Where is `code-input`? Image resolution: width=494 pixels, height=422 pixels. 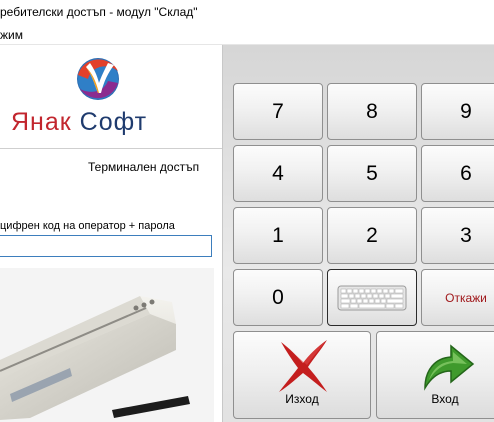 code-input is located at coordinates (106, 246).